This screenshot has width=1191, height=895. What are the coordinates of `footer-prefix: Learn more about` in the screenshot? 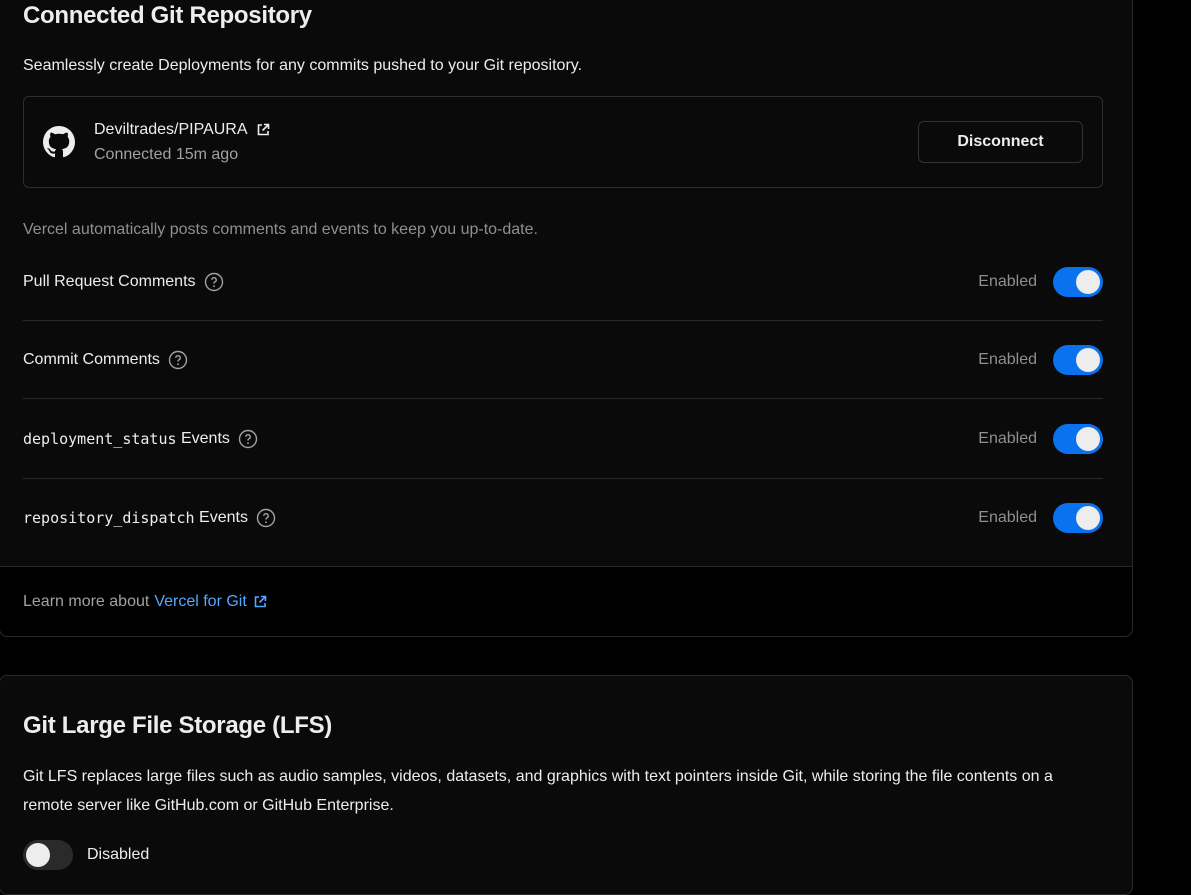 It's located at (86, 601).